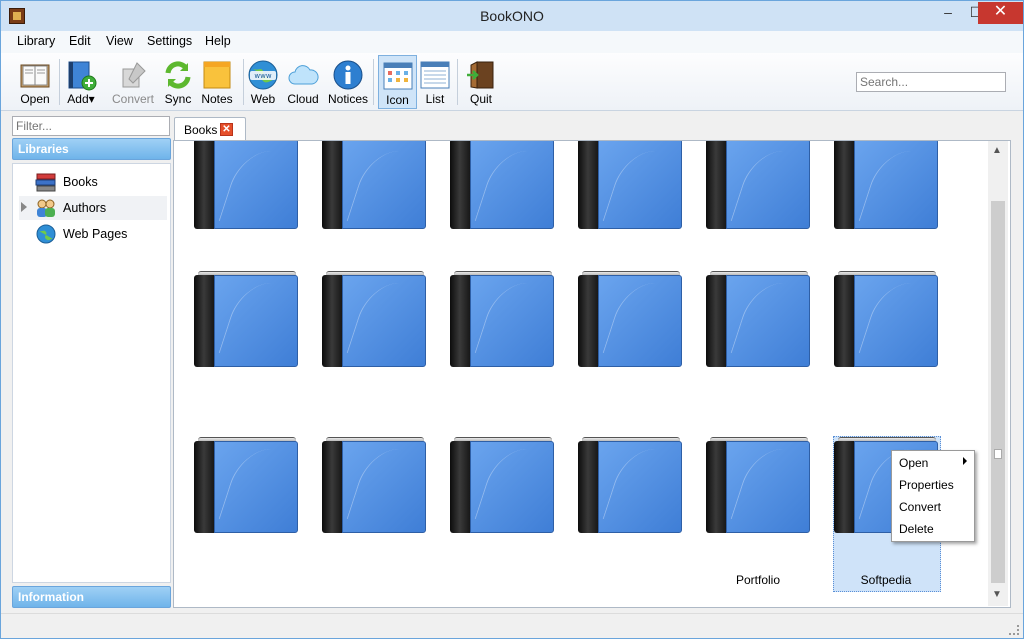  I want to click on scroll-up-arrow-icon: ▲, so click(997, 150).